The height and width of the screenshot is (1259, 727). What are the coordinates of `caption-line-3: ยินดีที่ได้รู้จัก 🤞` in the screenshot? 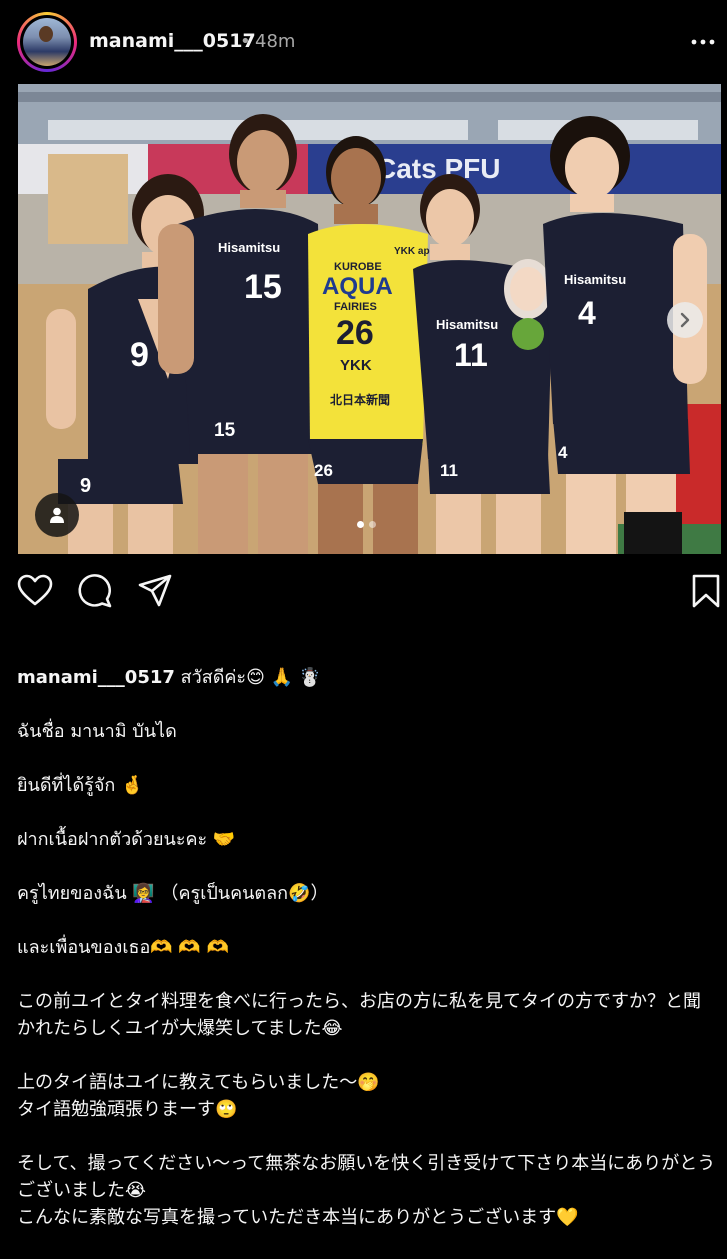 It's located at (80, 785).